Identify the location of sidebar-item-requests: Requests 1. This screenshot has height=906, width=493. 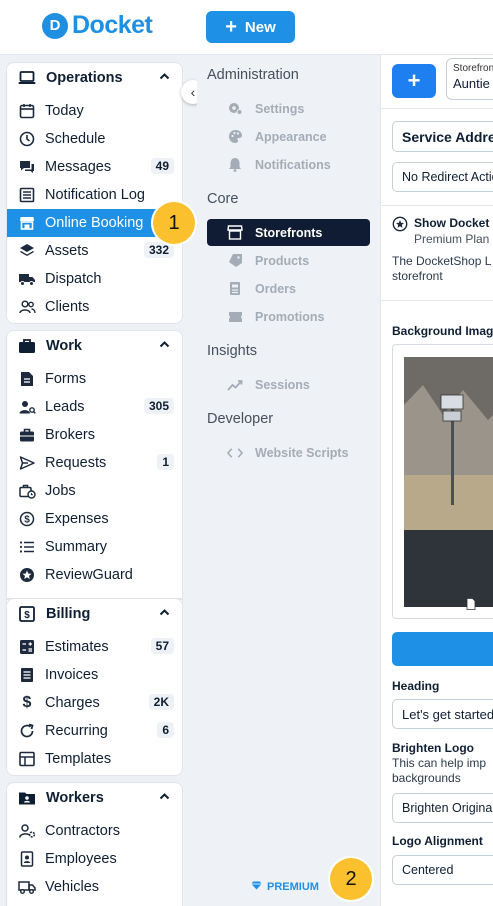
(94, 463).